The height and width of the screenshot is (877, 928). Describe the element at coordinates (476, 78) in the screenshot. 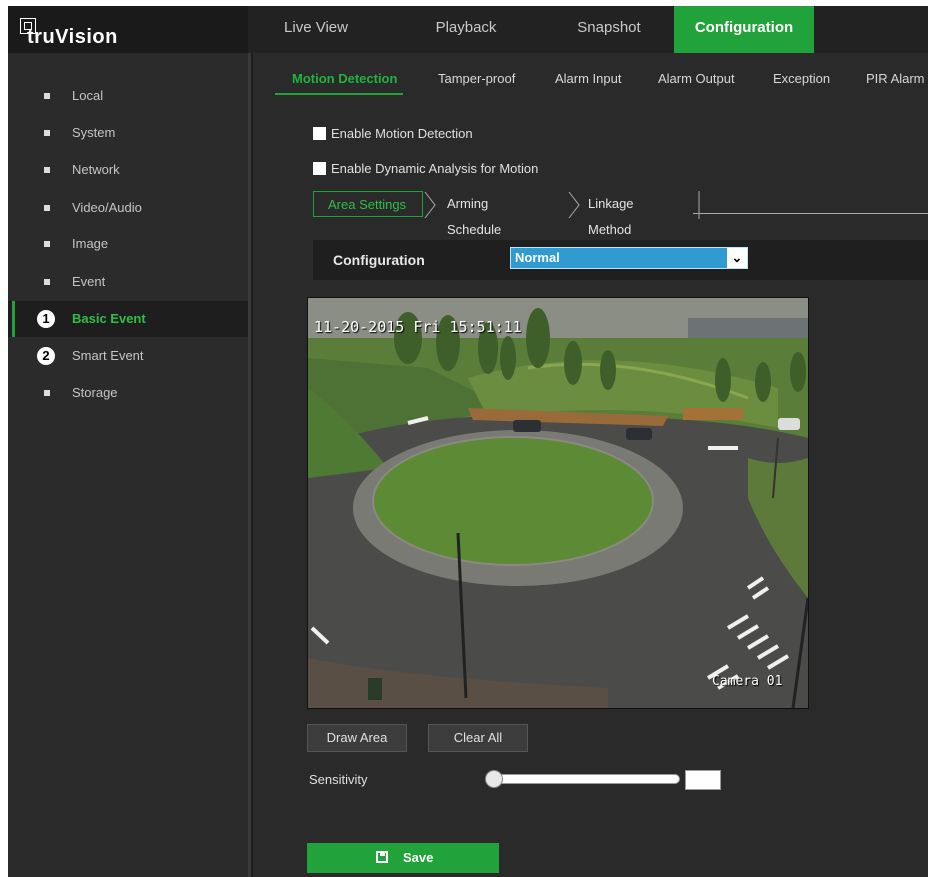

I see `subtab-tamper-proof: Tamper-proof` at that location.